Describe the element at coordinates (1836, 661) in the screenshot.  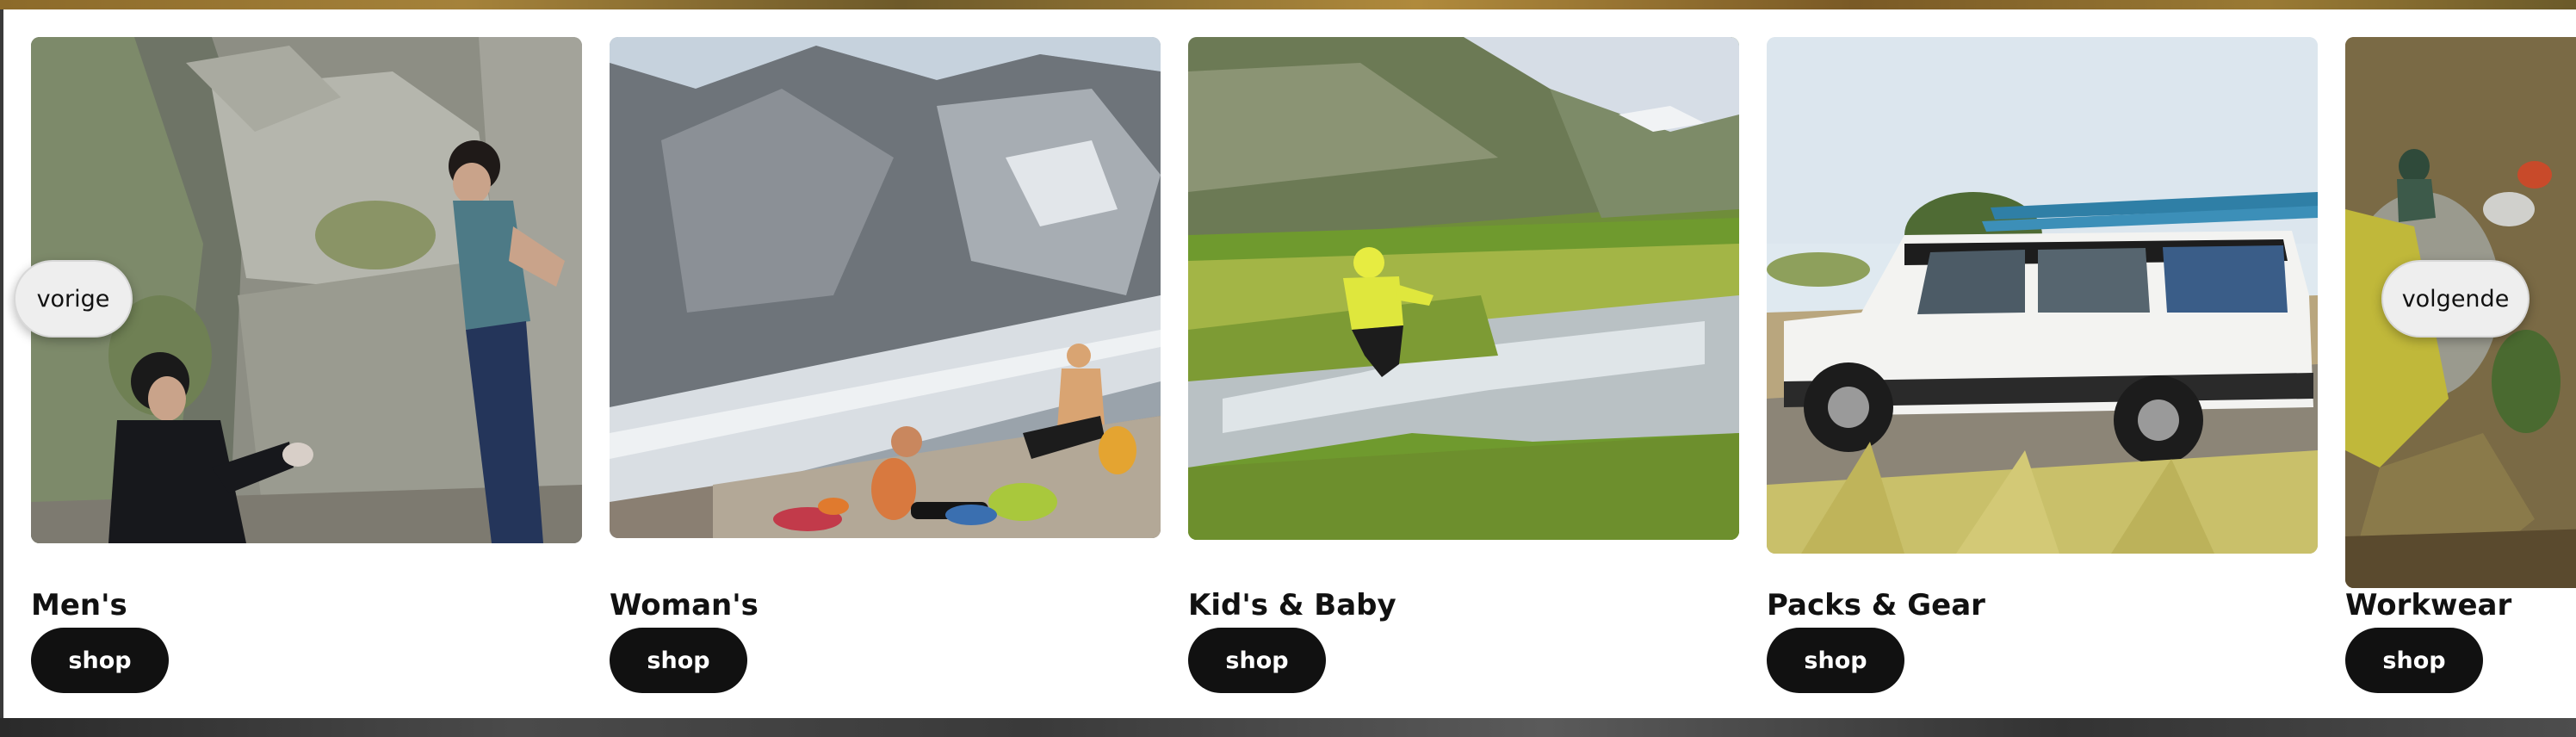
I see `shop-button-packs-gear: shop` at that location.